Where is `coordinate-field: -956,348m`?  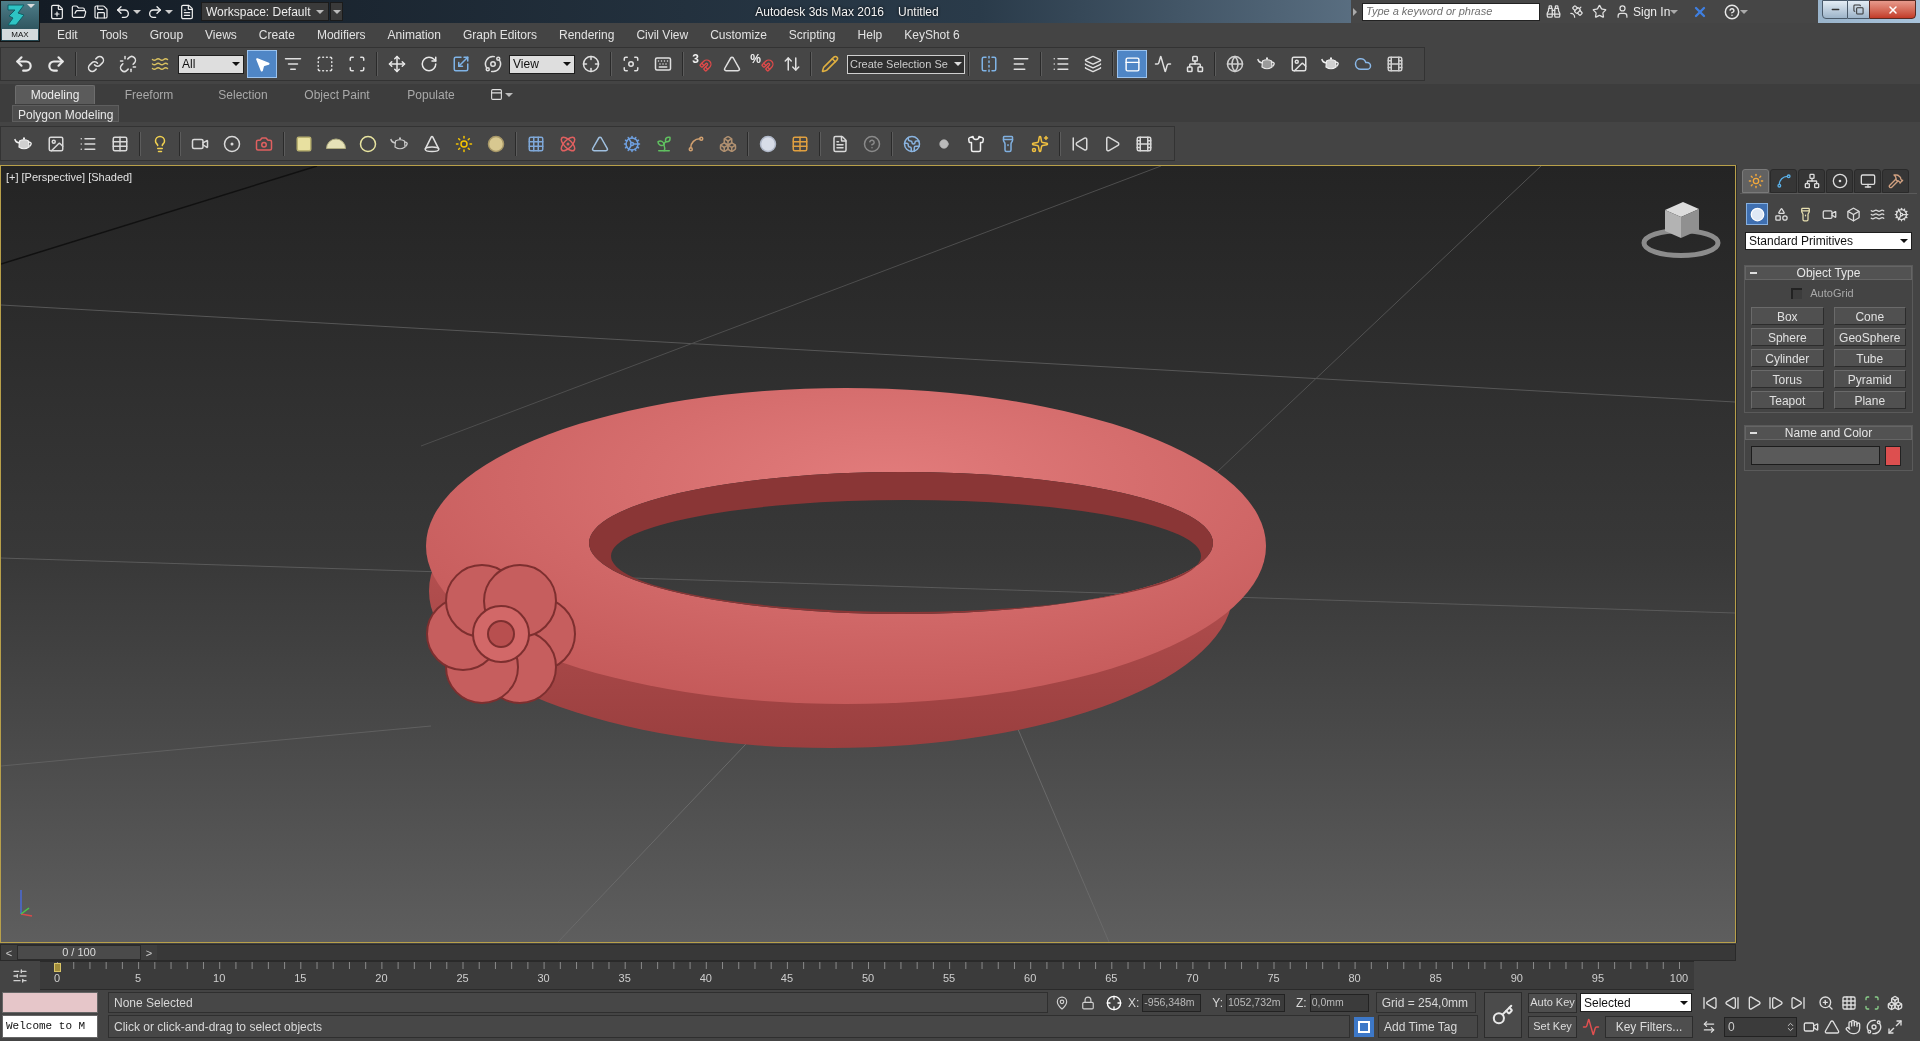 coordinate-field: -956,348m is located at coordinates (1172, 1002).